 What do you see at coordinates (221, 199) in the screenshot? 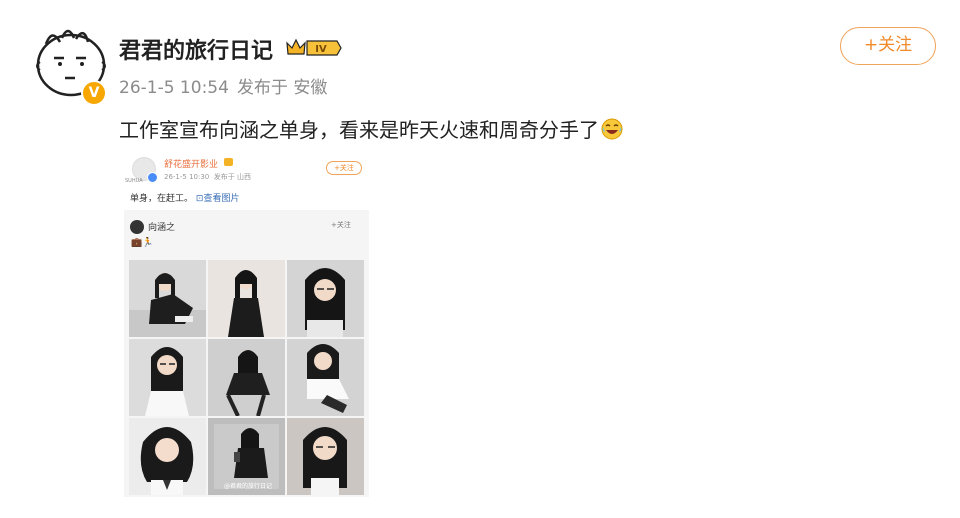
I see `embedded-view-images-link: 查看图片` at bounding box center [221, 199].